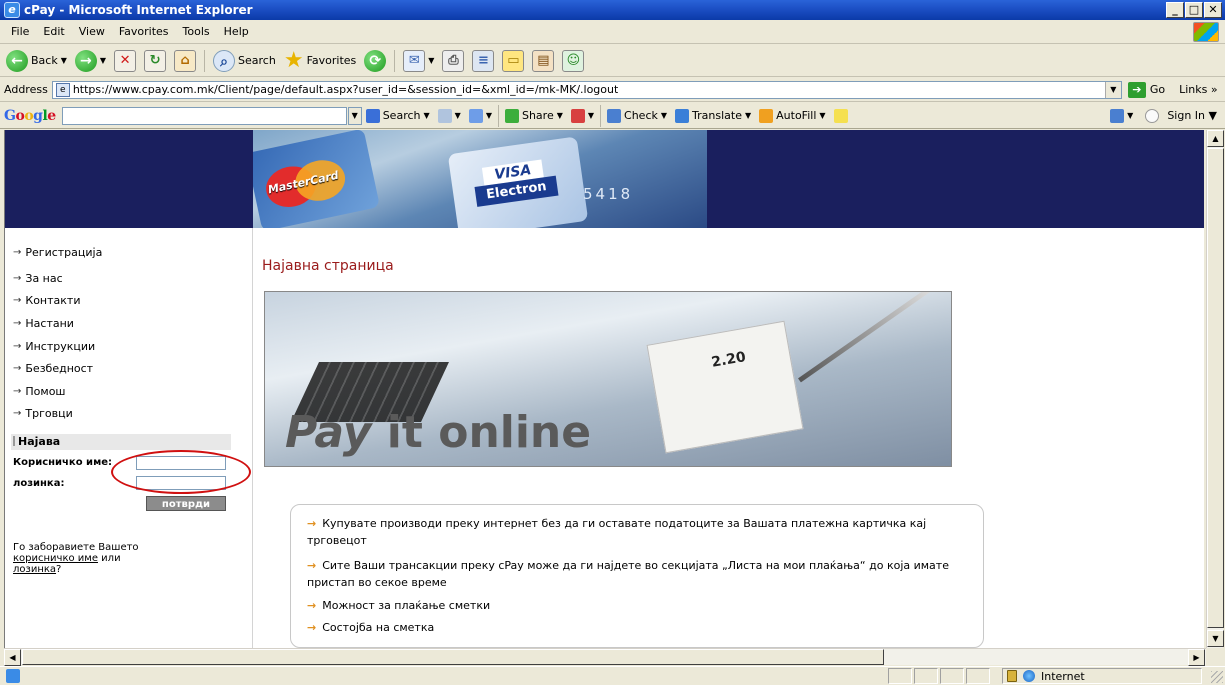 The height and width of the screenshot is (685, 1225). Describe the element at coordinates (841, 115) in the screenshot. I see `google-highlight-button` at that location.